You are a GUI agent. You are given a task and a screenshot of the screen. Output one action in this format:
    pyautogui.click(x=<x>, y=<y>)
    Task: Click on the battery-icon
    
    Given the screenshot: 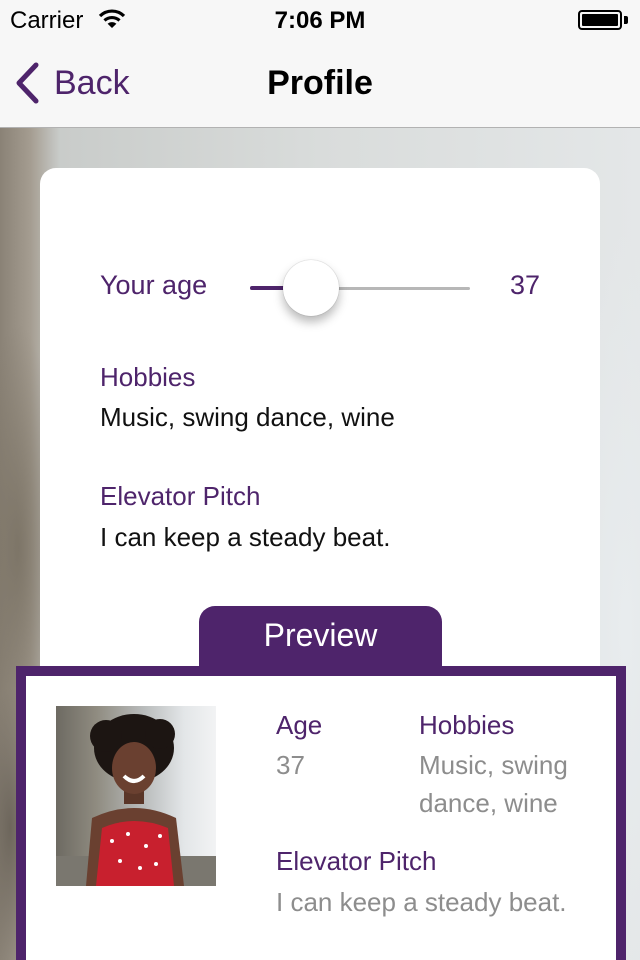 What is the action you would take?
    pyautogui.click(x=603, y=20)
    